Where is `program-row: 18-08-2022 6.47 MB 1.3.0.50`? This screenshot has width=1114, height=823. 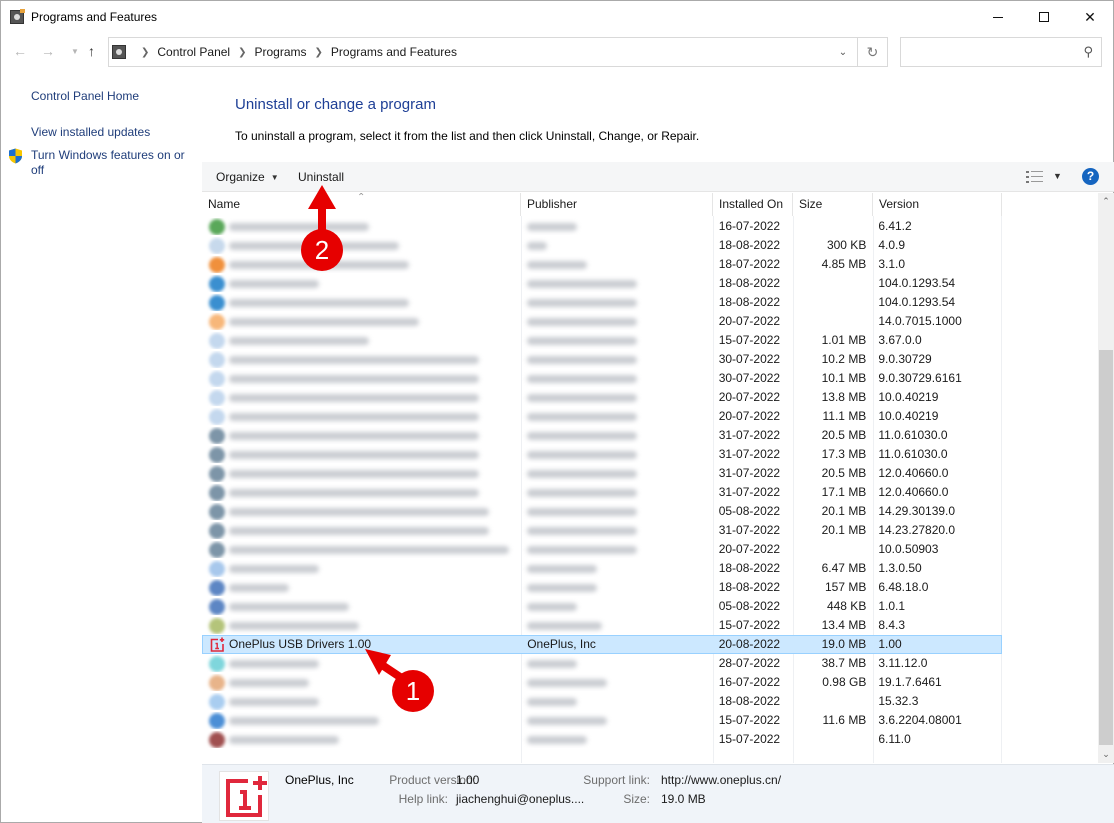 program-row: 18-08-2022 6.47 MB 1.3.0.50 is located at coordinates (602, 568).